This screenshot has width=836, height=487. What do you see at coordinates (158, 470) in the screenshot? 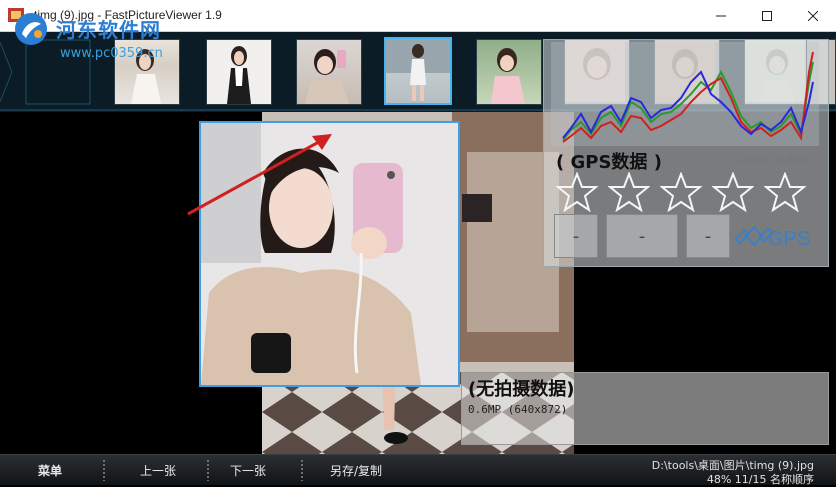
I see `previous-button: 上一张` at bounding box center [158, 470].